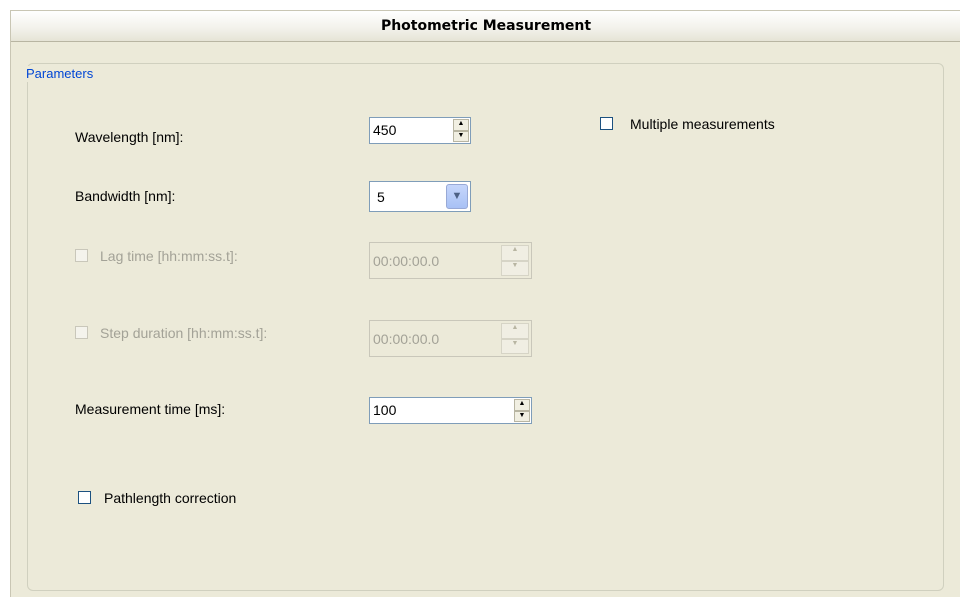 This screenshot has width=960, height=597. What do you see at coordinates (406, 339) in the screenshot?
I see `step-duration-value: 00:00:00.0` at bounding box center [406, 339].